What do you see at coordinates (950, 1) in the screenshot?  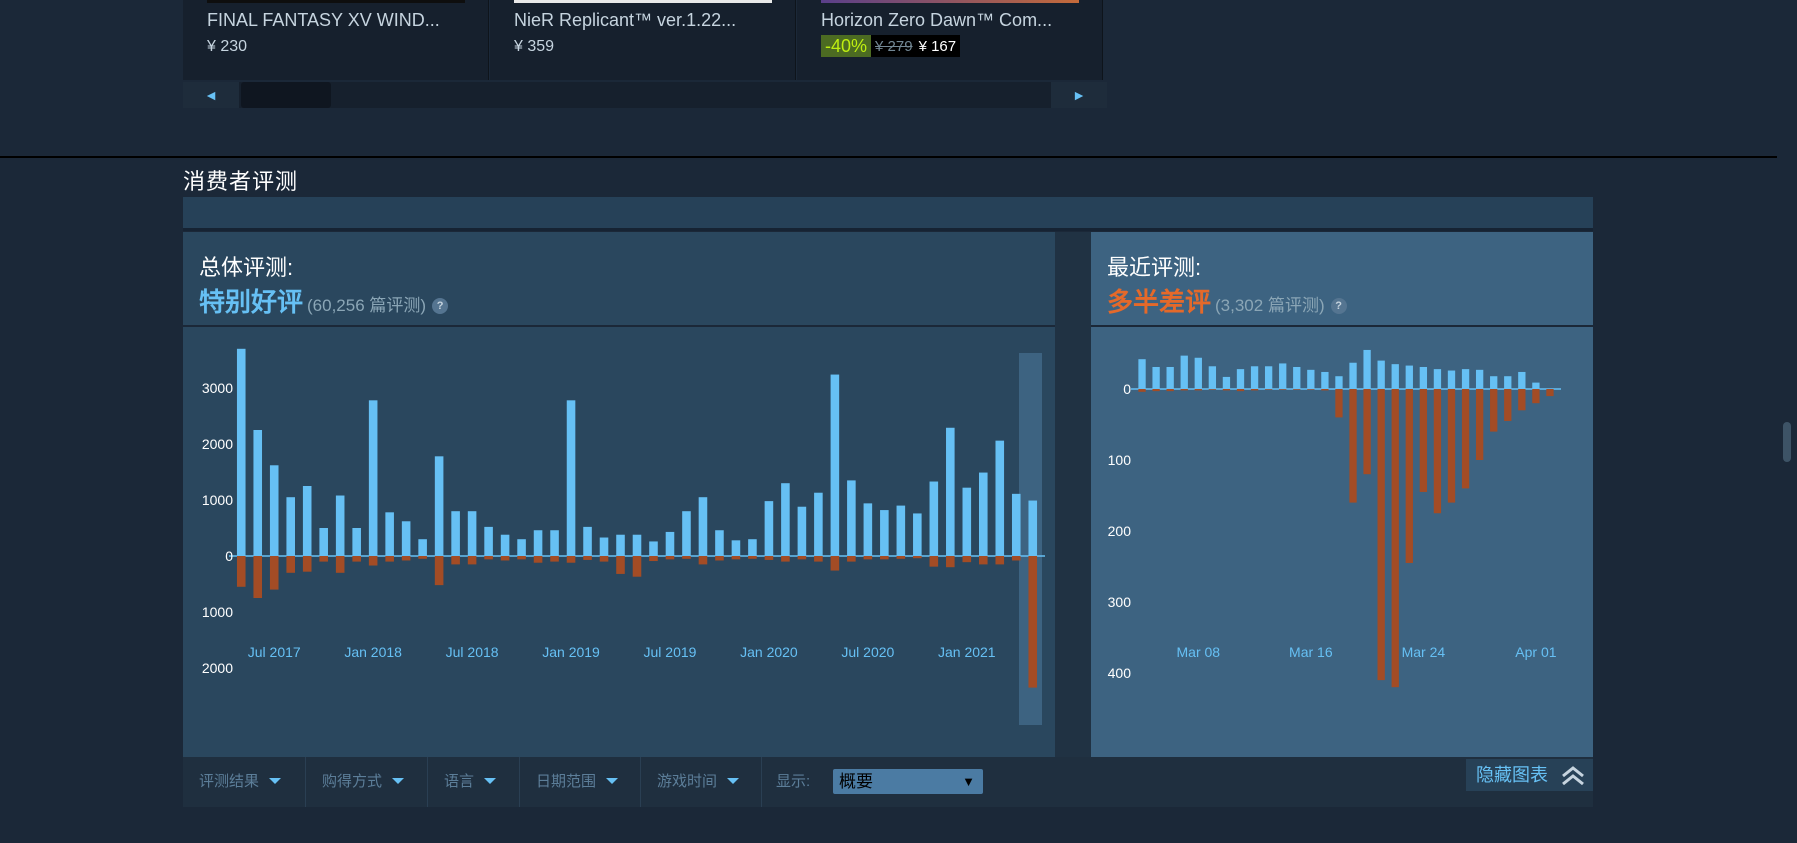 I see `capsule-image-strip` at bounding box center [950, 1].